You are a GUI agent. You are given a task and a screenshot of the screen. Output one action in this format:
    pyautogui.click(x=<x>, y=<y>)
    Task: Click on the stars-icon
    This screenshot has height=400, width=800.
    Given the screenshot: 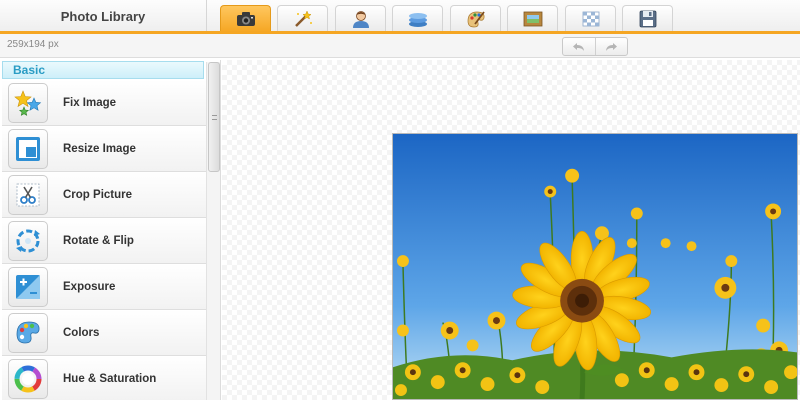 What is the action you would take?
    pyautogui.click(x=28, y=102)
    